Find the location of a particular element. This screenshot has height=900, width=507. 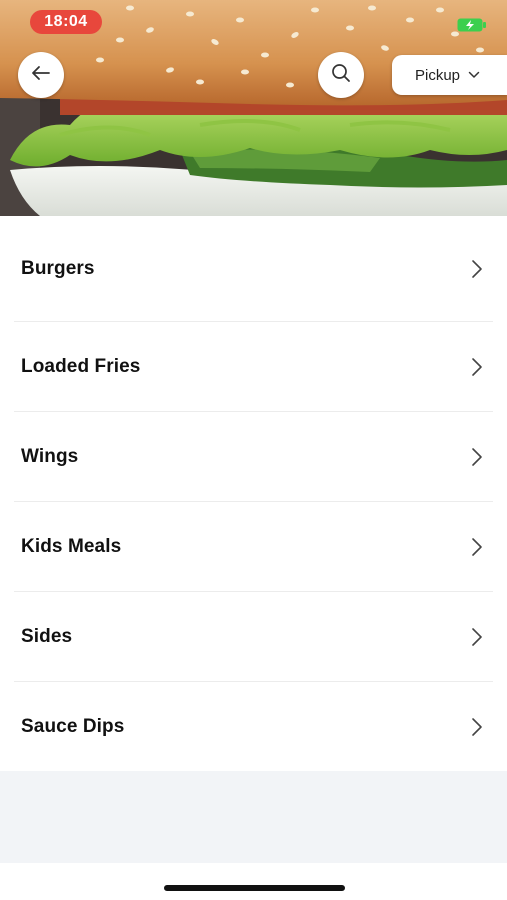

arrow-left-icon is located at coordinates (41, 75).